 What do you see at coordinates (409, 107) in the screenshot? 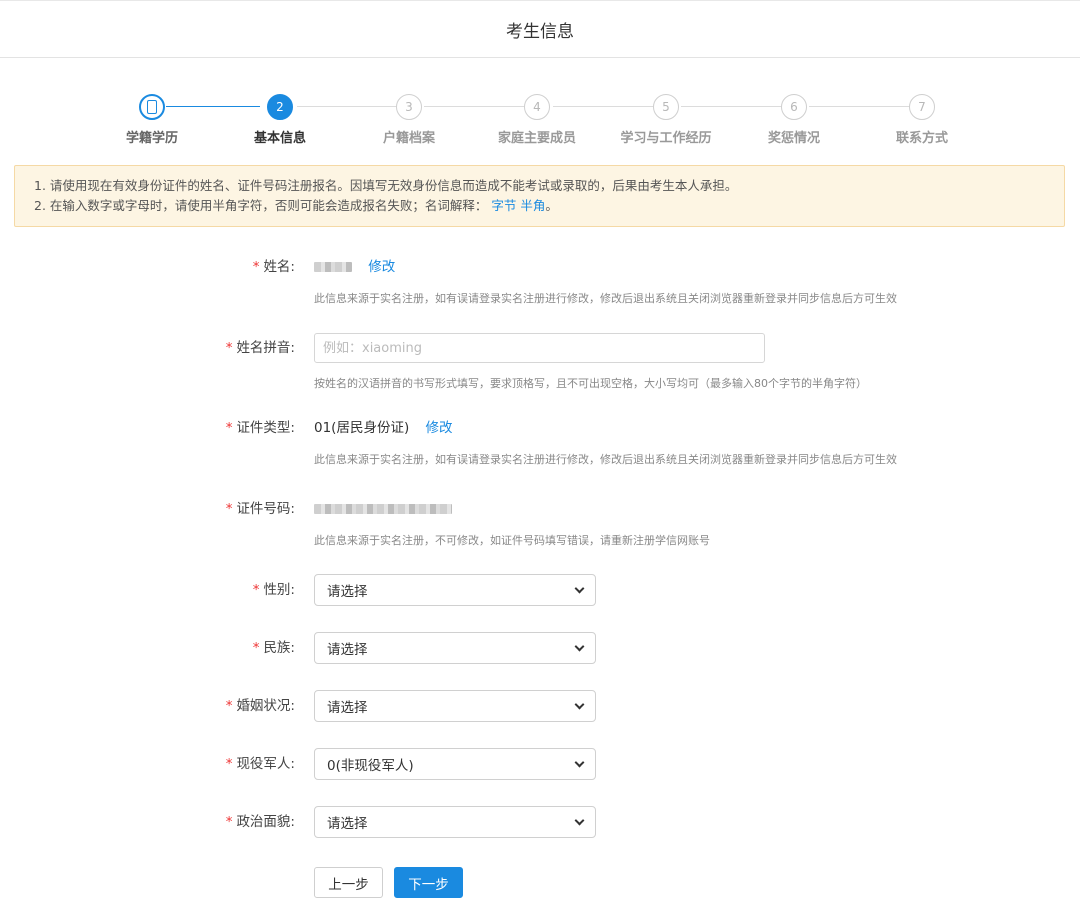
I see `step-circle: 3` at bounding box center [409, 107].